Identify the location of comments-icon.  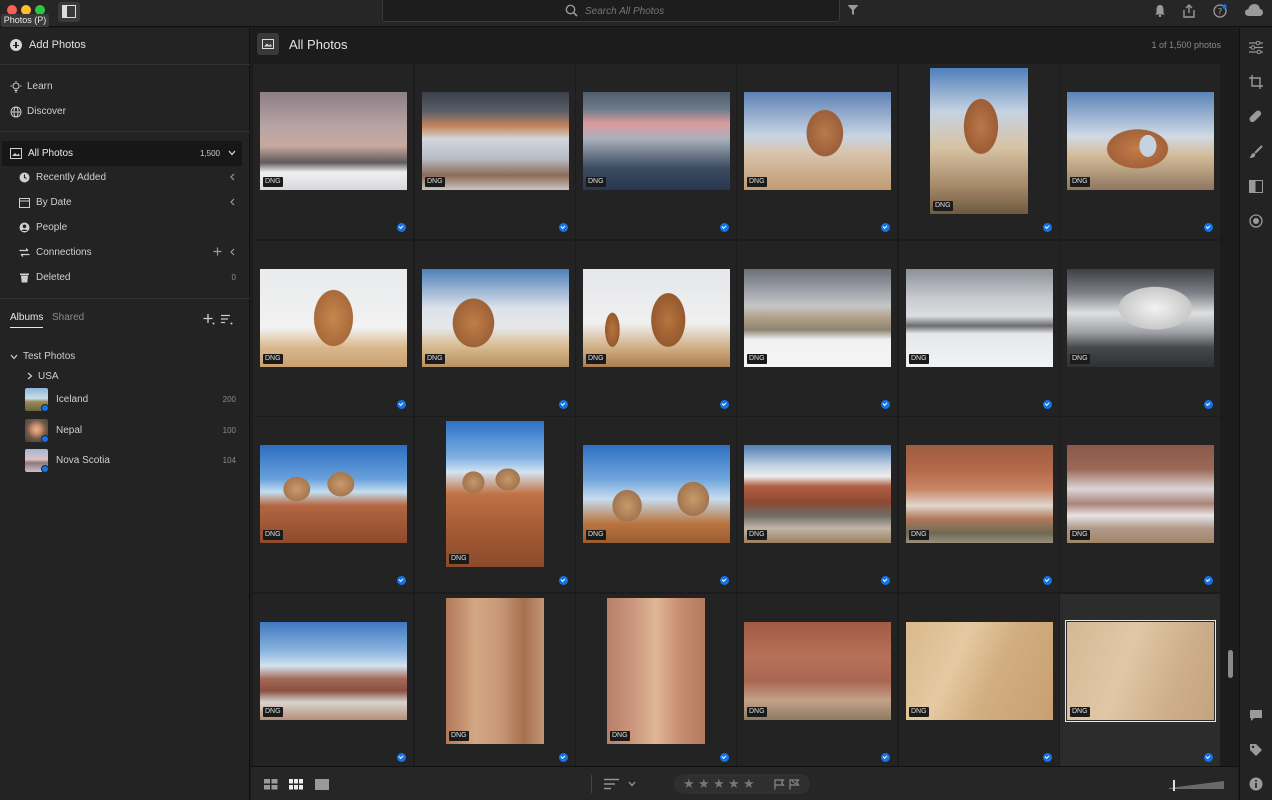
(1256, 715).